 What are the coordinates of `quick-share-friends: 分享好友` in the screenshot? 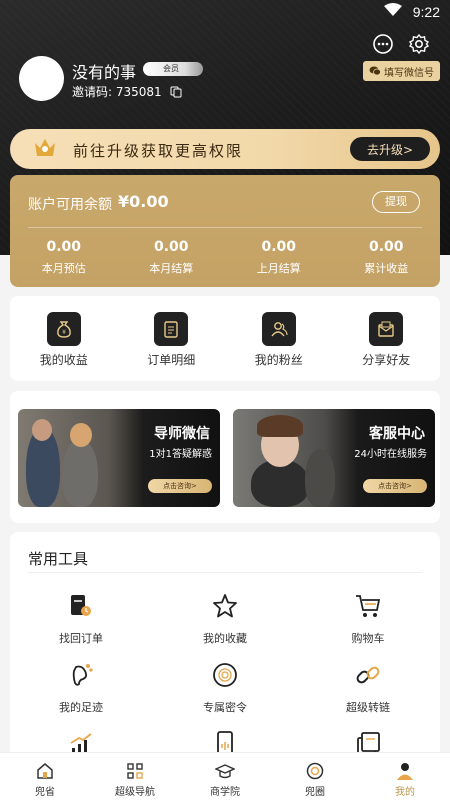 It's located at (387, 338).